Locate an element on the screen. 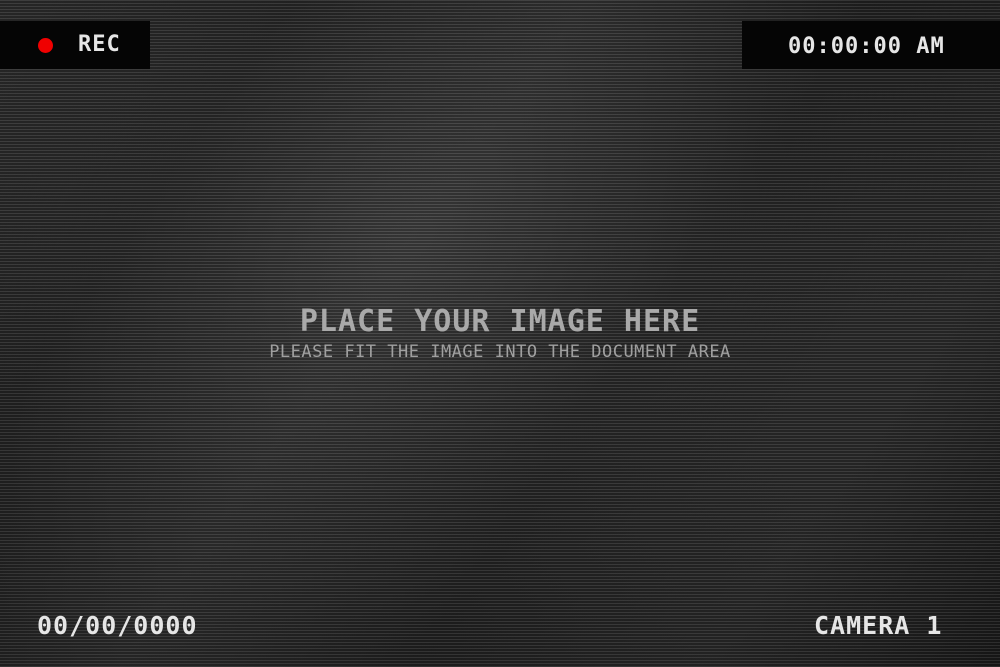 The width and height of the screenshot is (1000, 667). record-dot-icon is located at coordinates (45, 45).